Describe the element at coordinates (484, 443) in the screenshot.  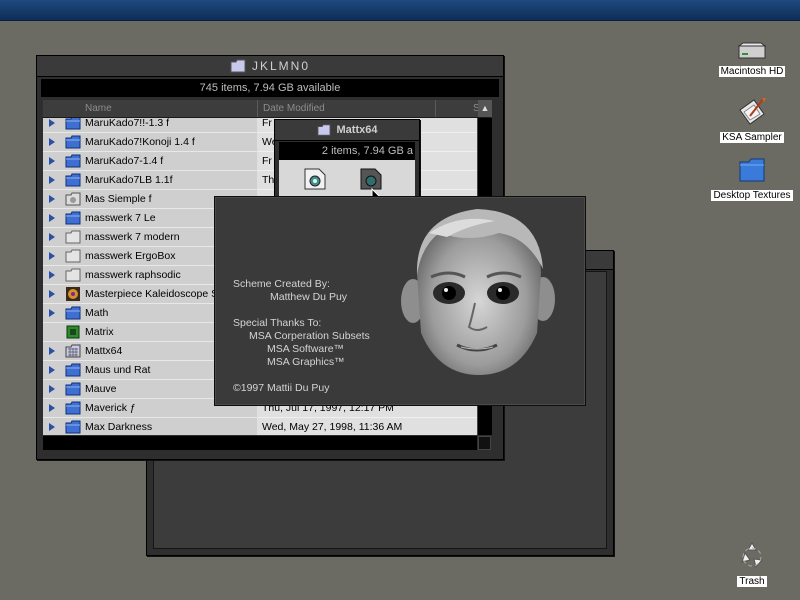
I see `resize-grow-box` at that location.